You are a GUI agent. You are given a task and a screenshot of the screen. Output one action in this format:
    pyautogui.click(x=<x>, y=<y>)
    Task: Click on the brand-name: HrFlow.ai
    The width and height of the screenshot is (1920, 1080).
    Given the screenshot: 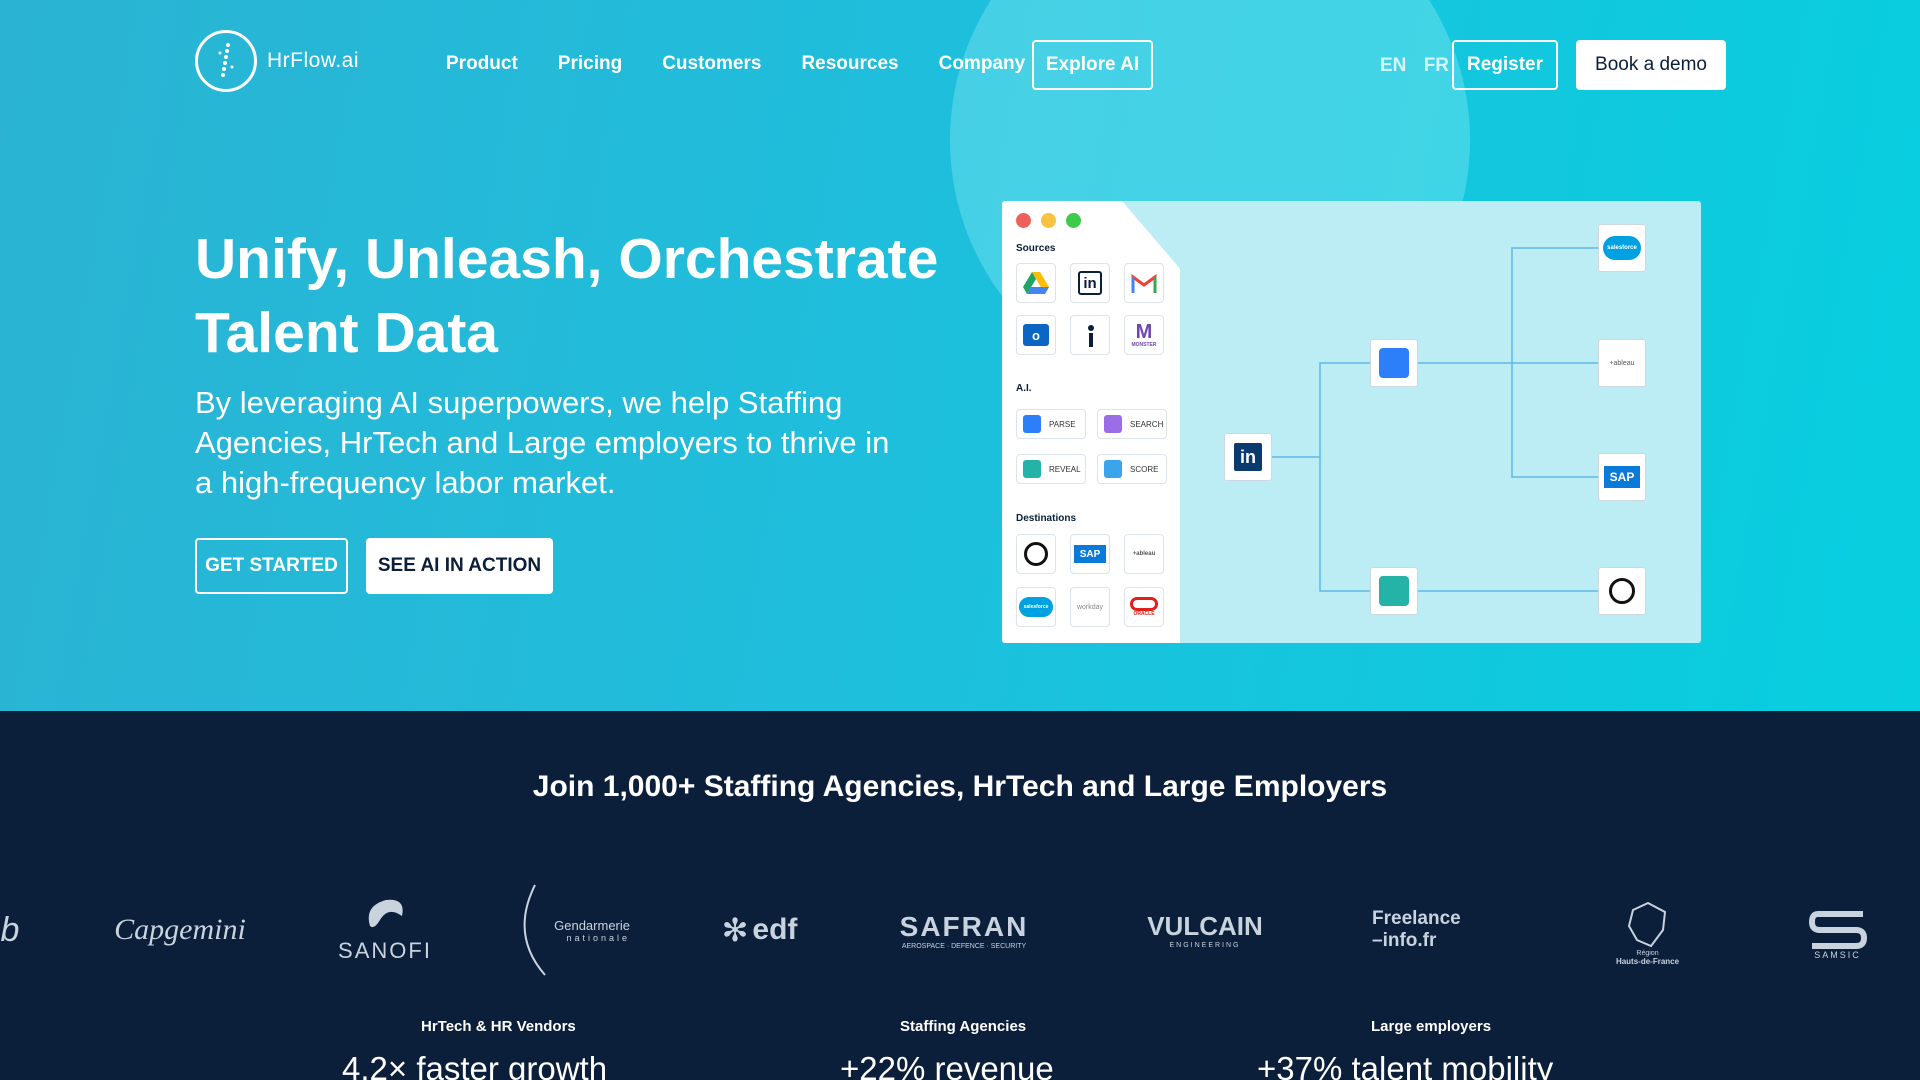 What is the action you would take?
    pyautogui.click(x=313, y=60)
    